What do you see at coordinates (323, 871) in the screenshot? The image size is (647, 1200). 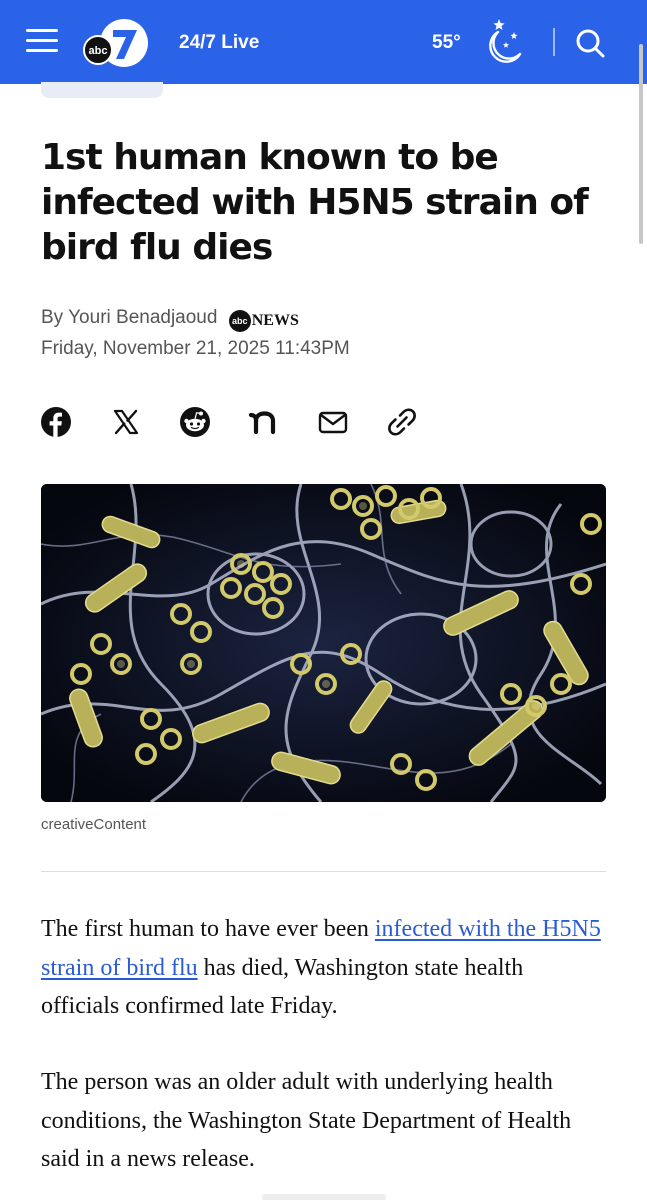 I see `section-divider` at bounding box center [323, 871].